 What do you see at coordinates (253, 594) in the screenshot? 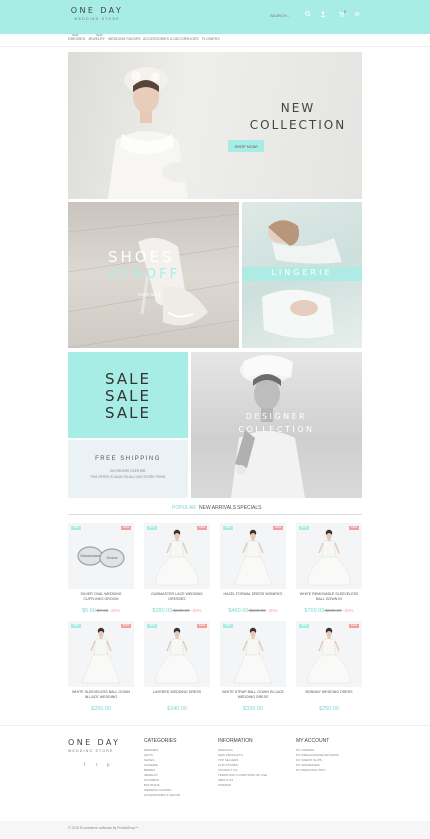
I see `product-name: HAZEL FORMAL DRESS WOMEN'S` at bounding box center [253, 594].